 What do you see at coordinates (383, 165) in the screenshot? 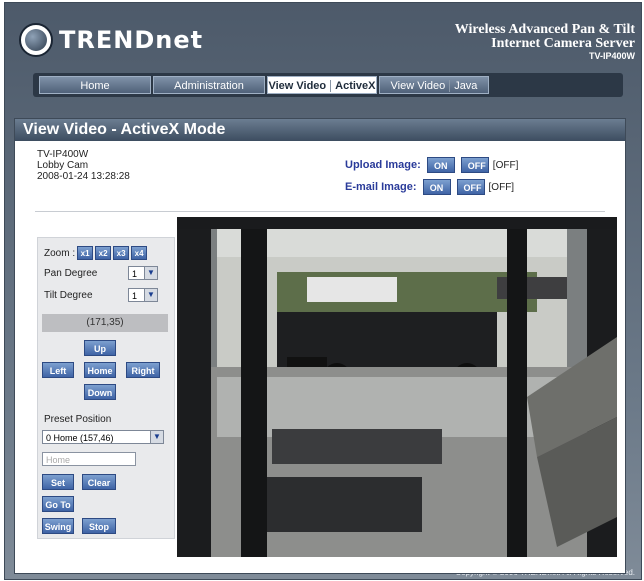
I see `upload-image-label: Upload Image:` at bounding box center [383, 165].